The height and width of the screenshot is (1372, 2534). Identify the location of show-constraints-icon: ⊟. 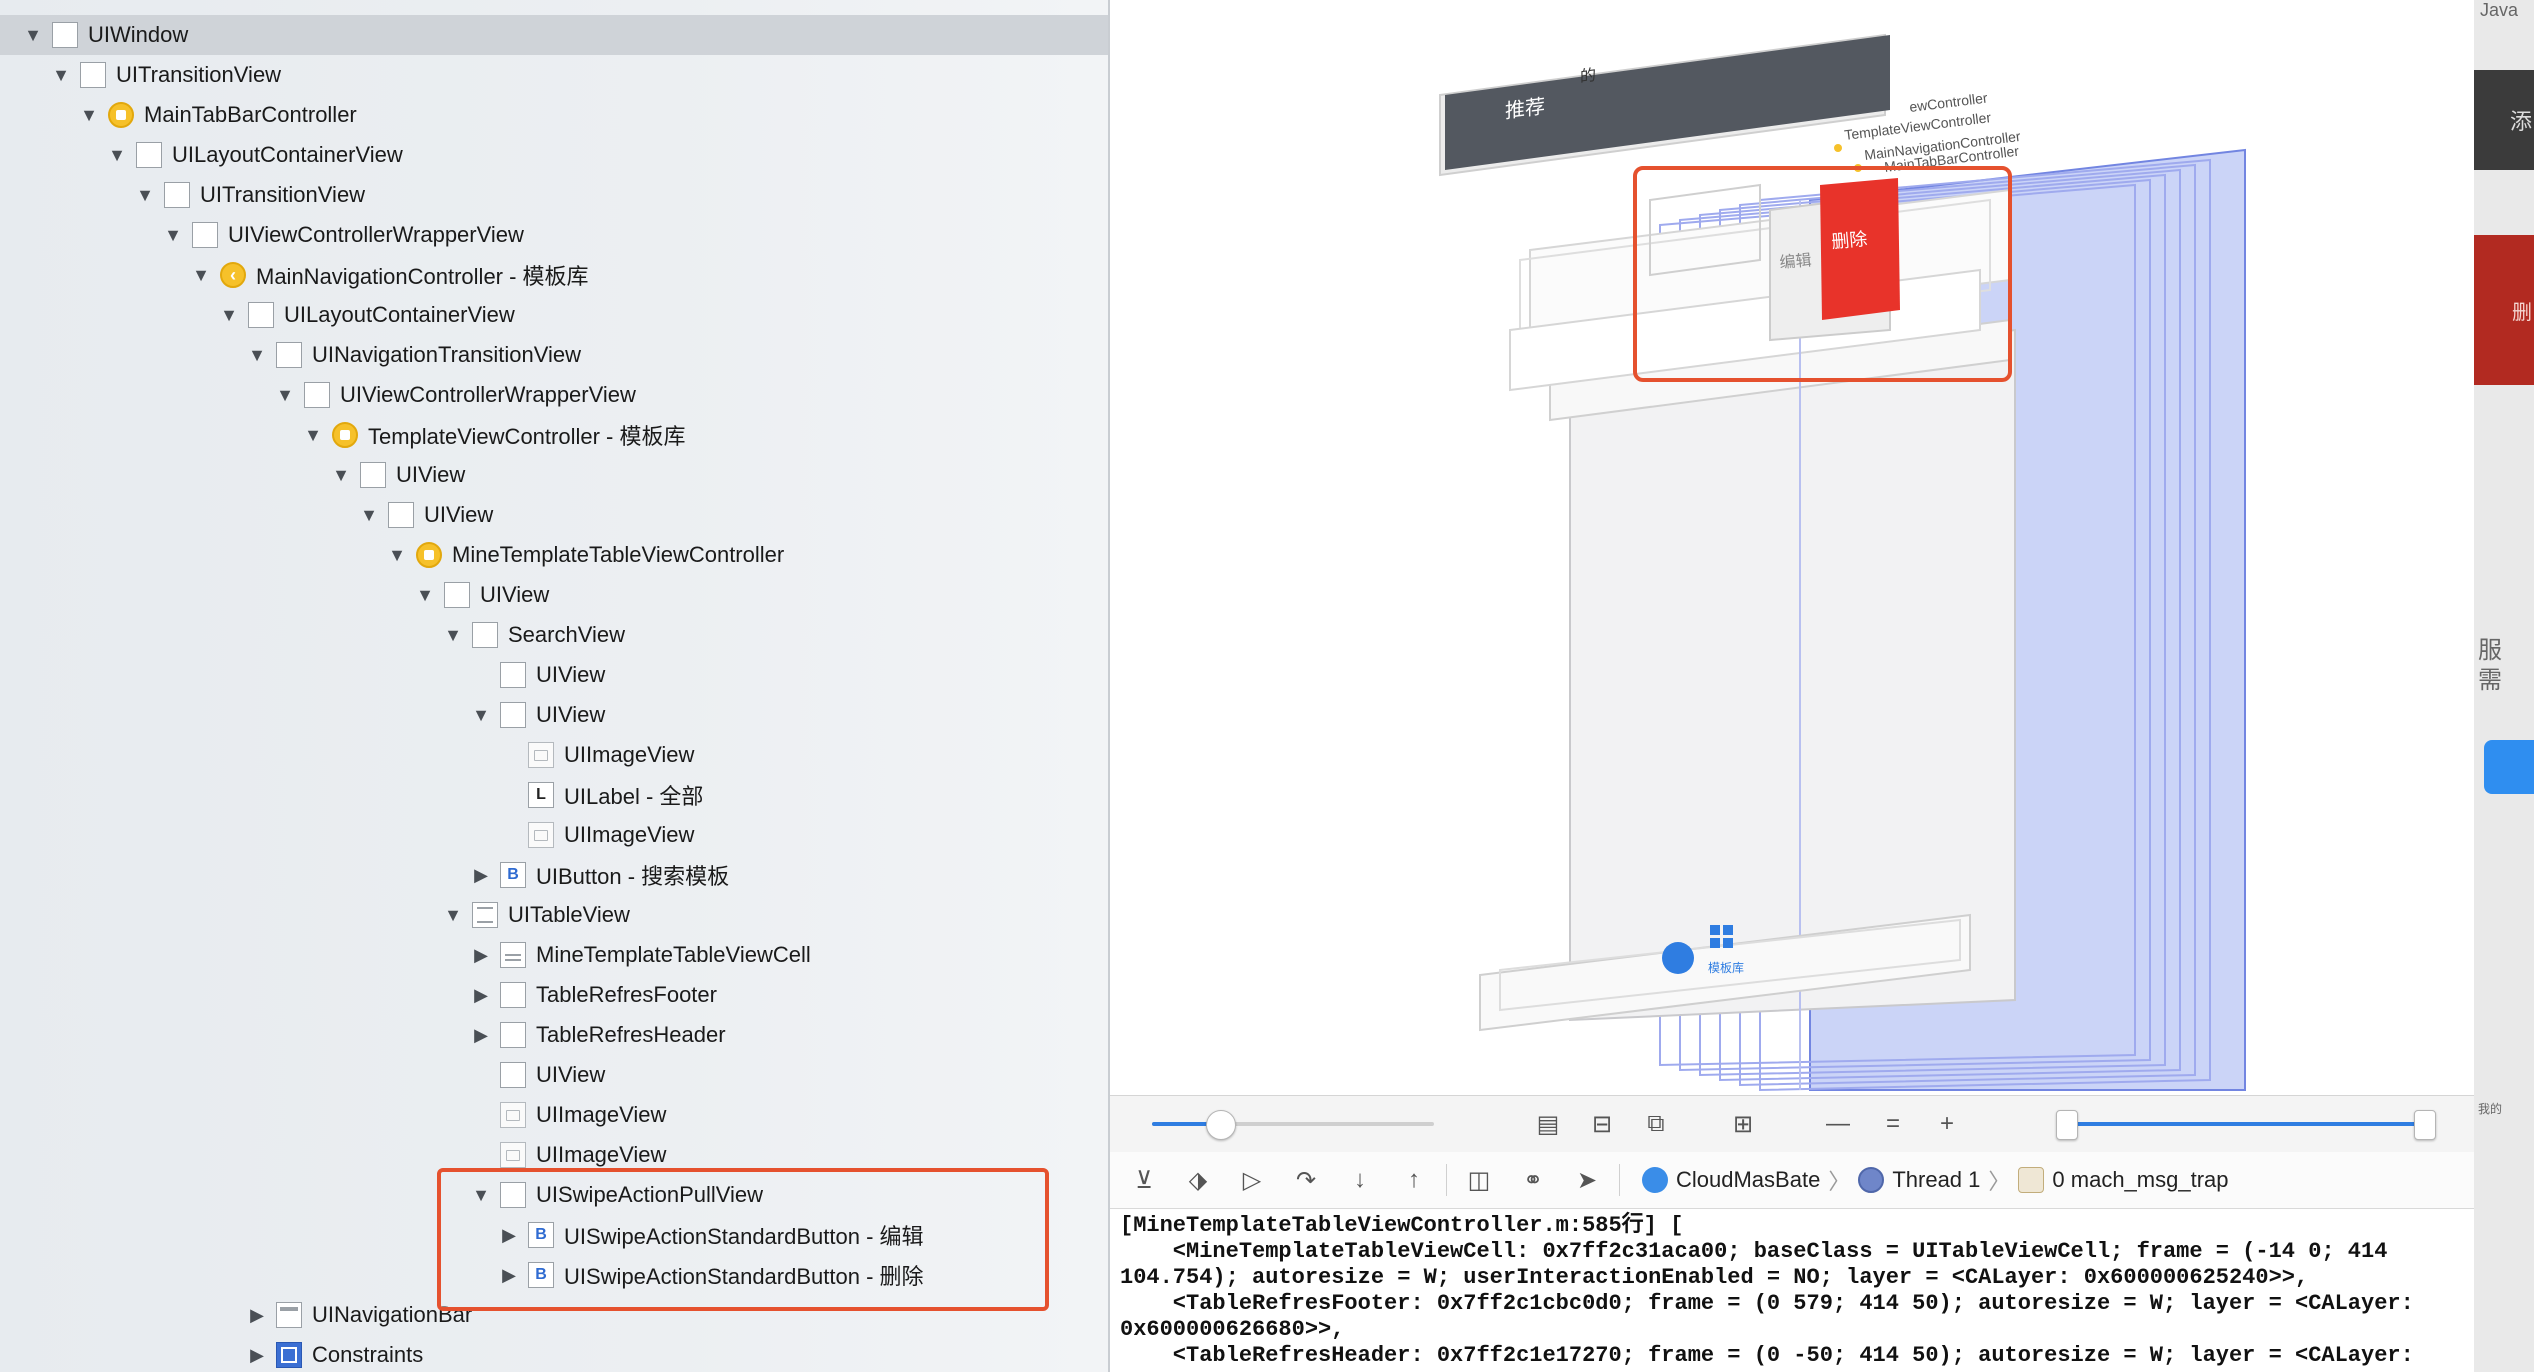
(1602, 1124).